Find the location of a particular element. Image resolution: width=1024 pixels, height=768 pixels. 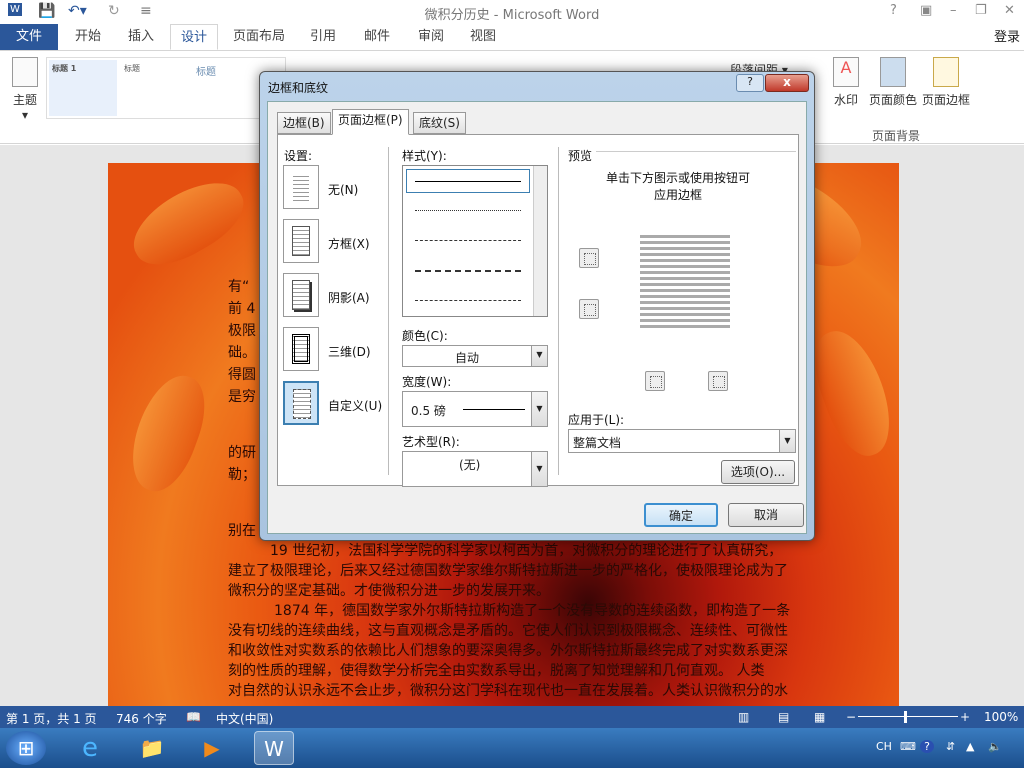

proofing-icon: 📖 is located at coordinates (193, 717).